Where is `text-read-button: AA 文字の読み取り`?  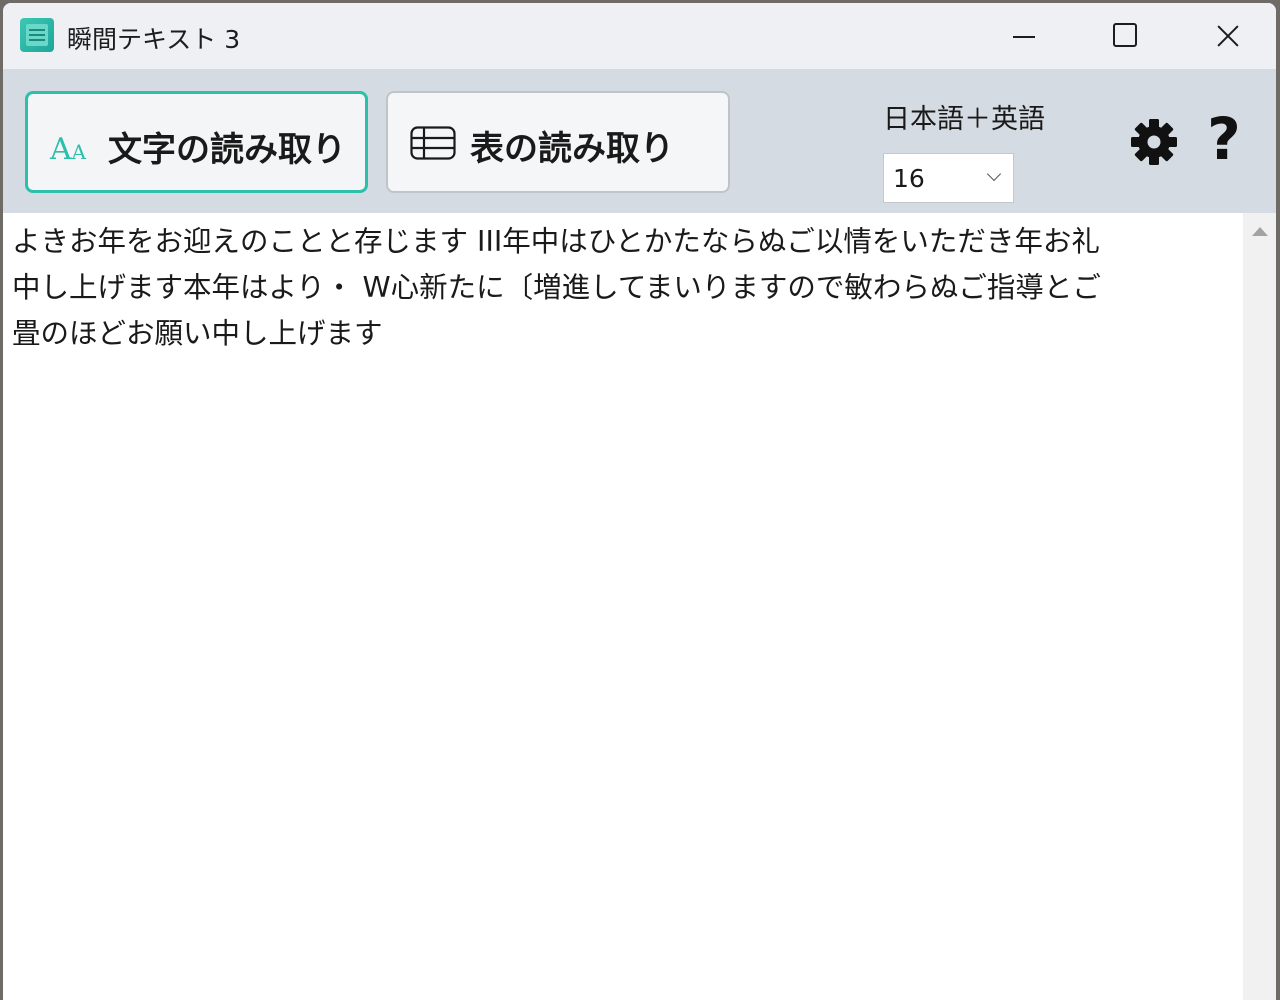 text-read-button: AA 文字の読み取り is located at coordinates (196, 142).